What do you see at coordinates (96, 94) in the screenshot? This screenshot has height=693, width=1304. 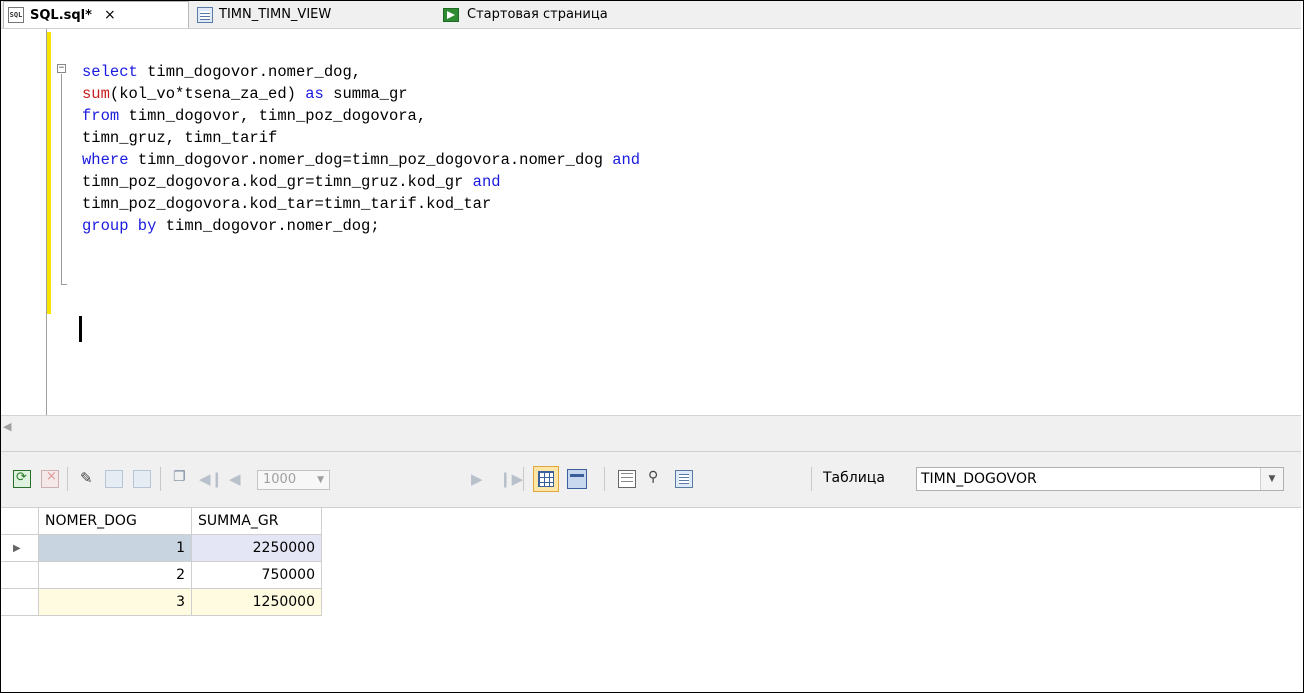 I see `sql-function: sum` at bounding box center [96, 94].